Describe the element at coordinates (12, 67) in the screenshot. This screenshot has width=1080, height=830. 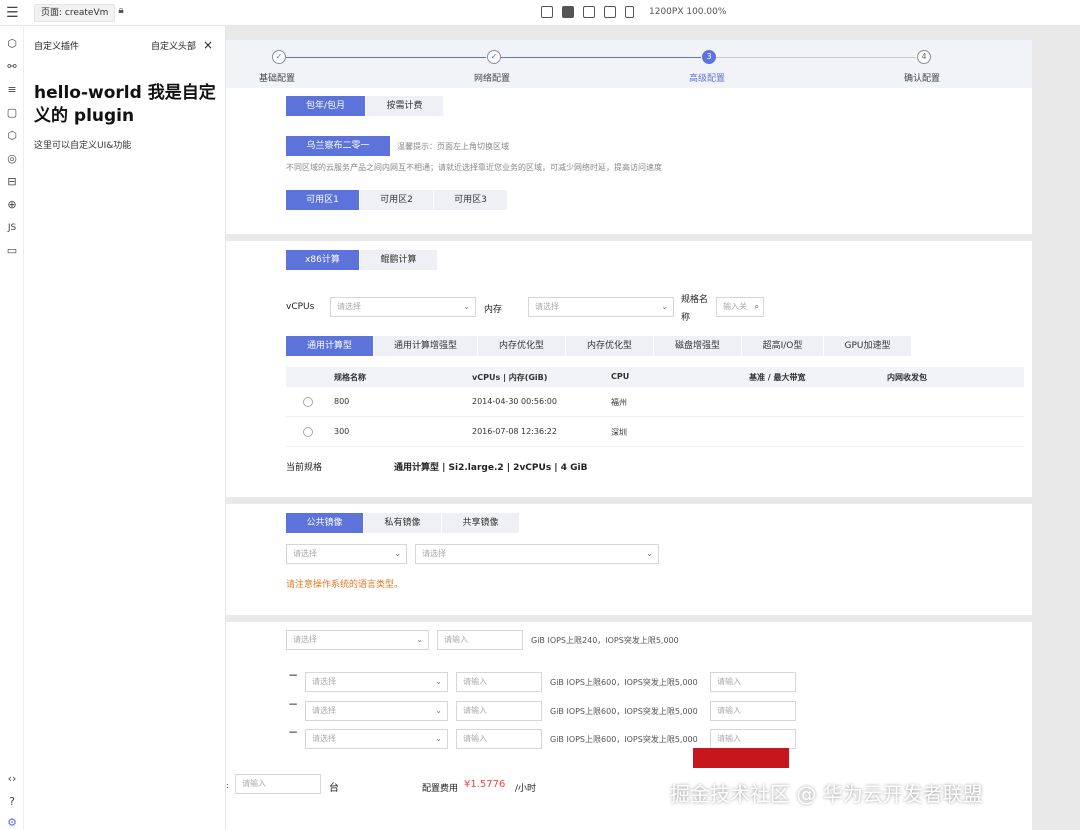
I see `components-icon: ⚯` at that location.